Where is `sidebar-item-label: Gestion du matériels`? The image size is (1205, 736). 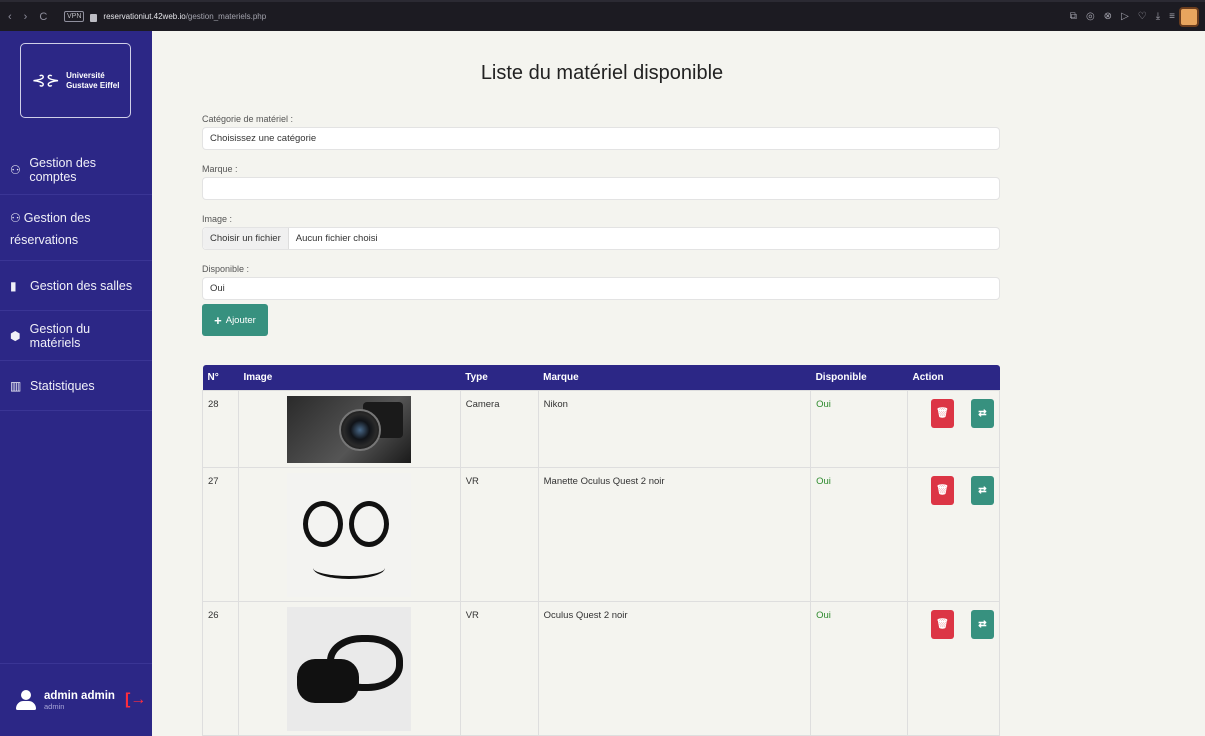 sidebar-item-label: Gestion du matériels is located at coordinates (60, 335).